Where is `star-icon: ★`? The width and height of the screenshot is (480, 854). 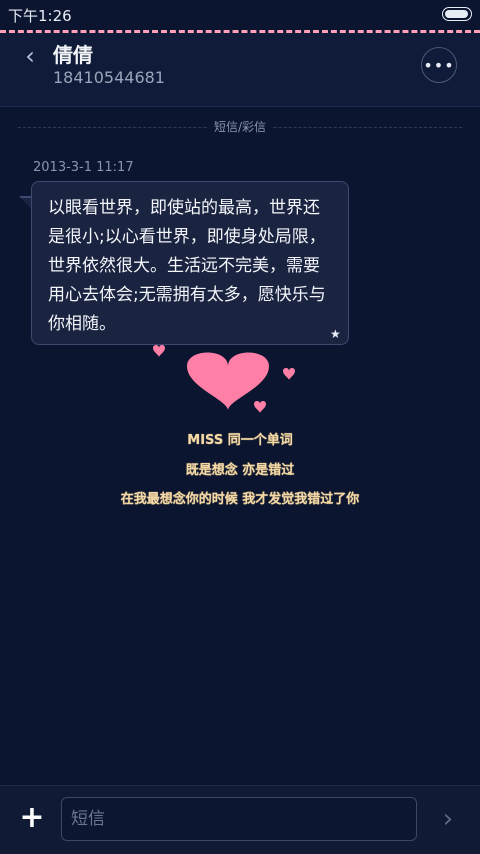
star-icon: ★ is located at coordinates (335, 334).